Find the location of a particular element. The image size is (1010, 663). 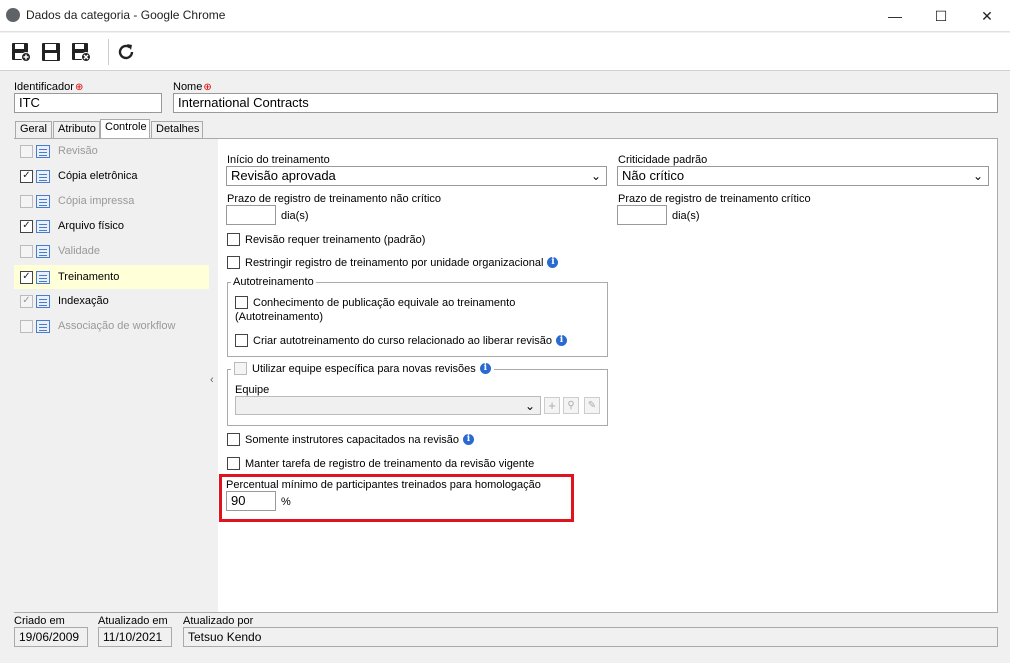

nome-field: International Contracts is located at coordinates (585, 103).